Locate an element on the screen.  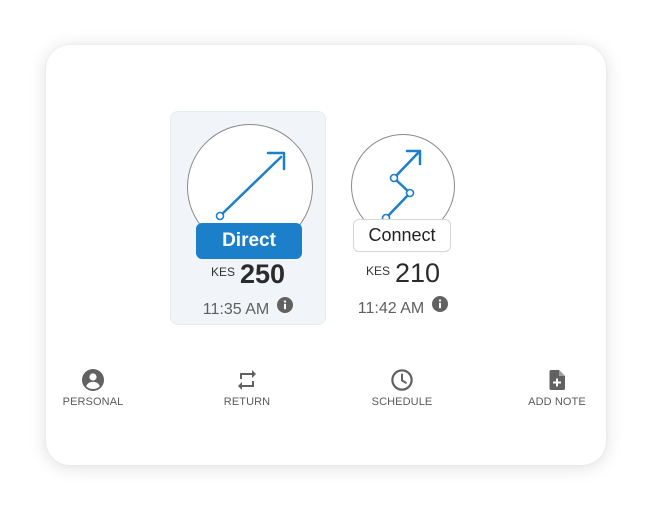
repeat-arrows-icon is located at coordinates (247, 380).